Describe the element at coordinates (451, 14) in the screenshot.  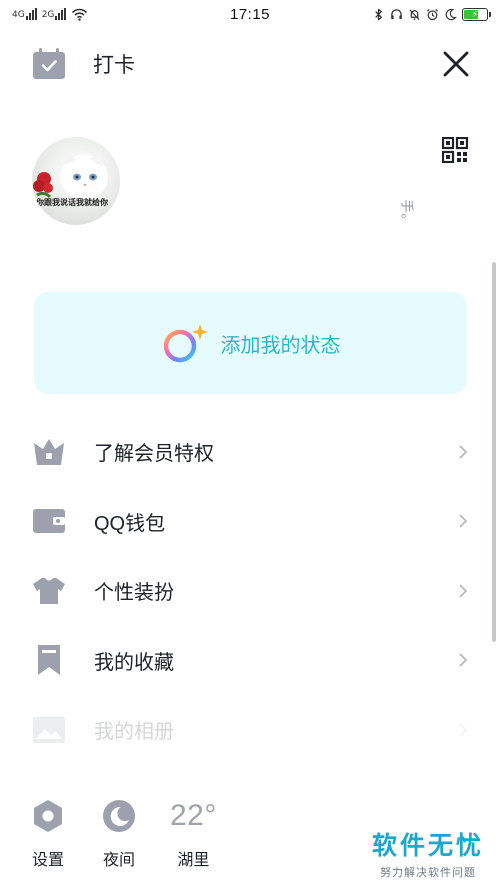
I see `moon-icon` at that location.